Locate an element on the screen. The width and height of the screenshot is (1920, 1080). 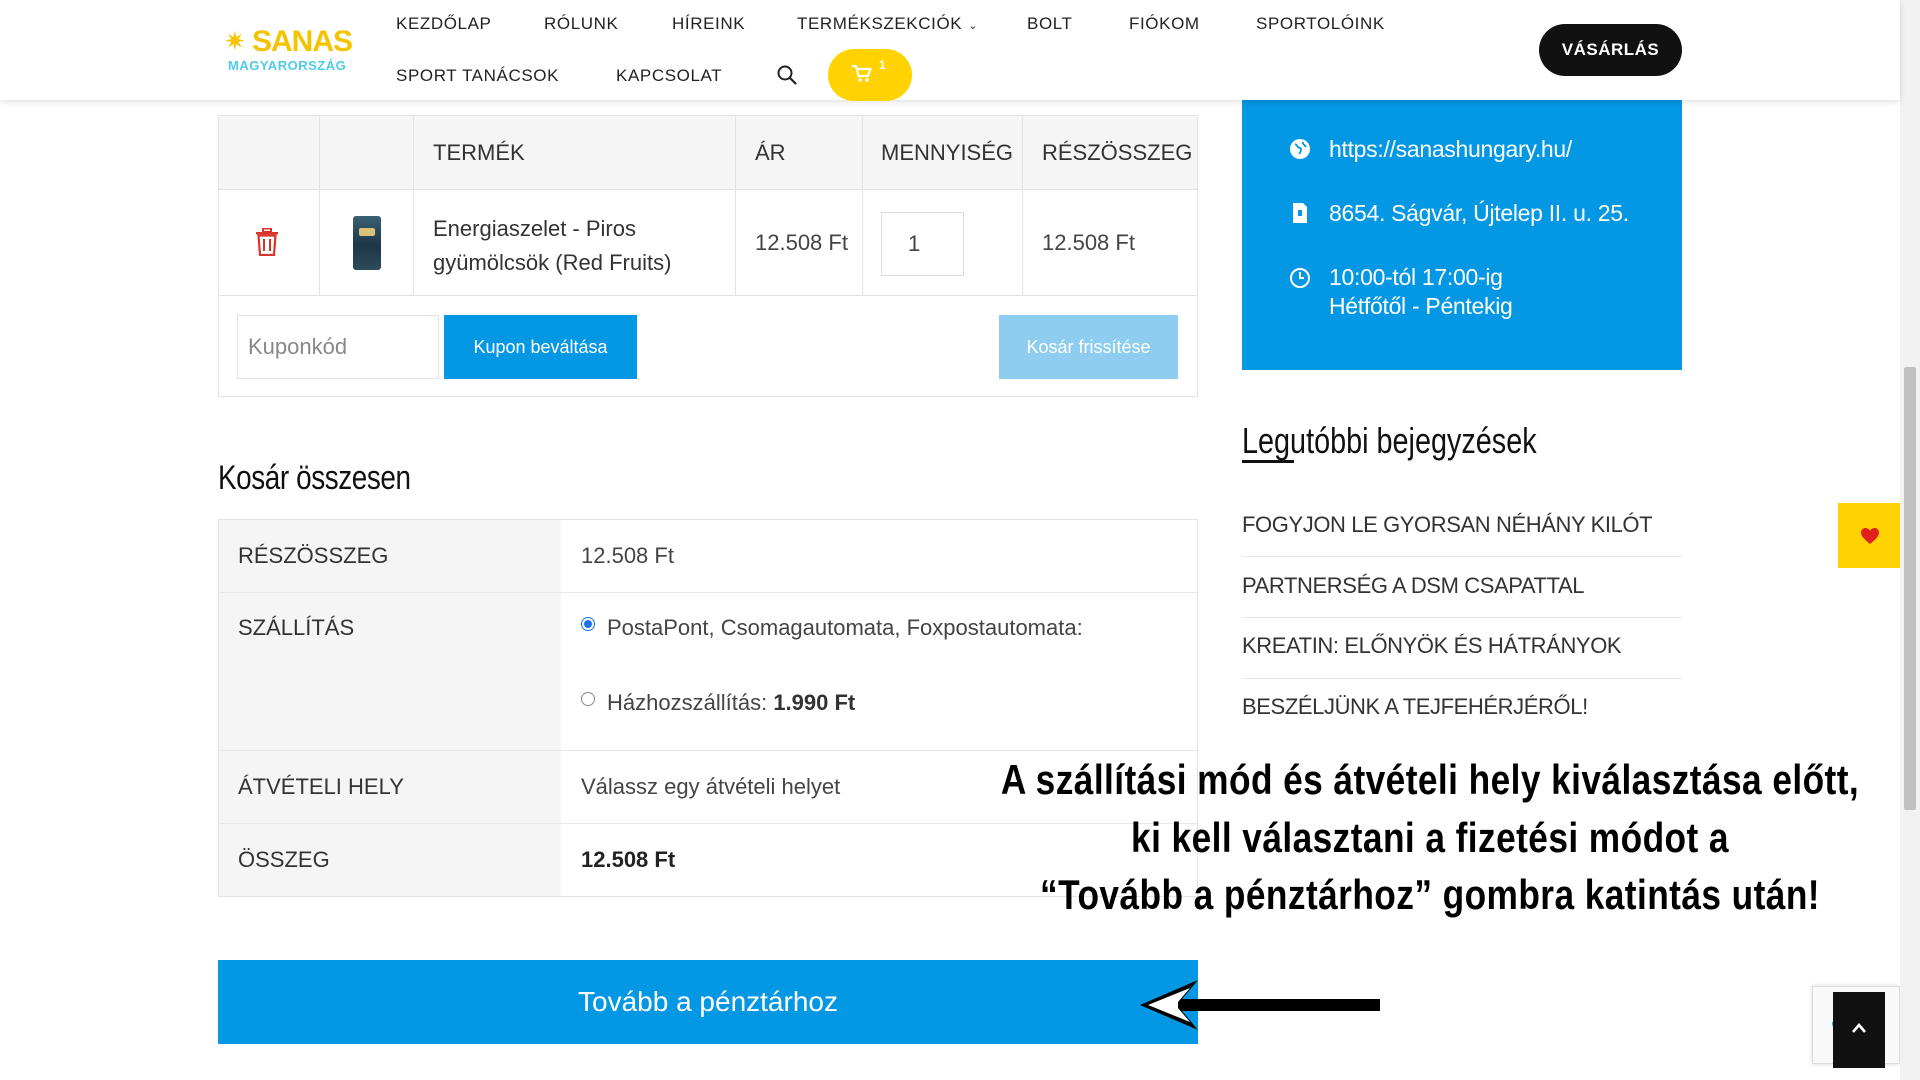
nav-sport-tips: SPORT TANÁCSOK is located at coordinates (477, 76).